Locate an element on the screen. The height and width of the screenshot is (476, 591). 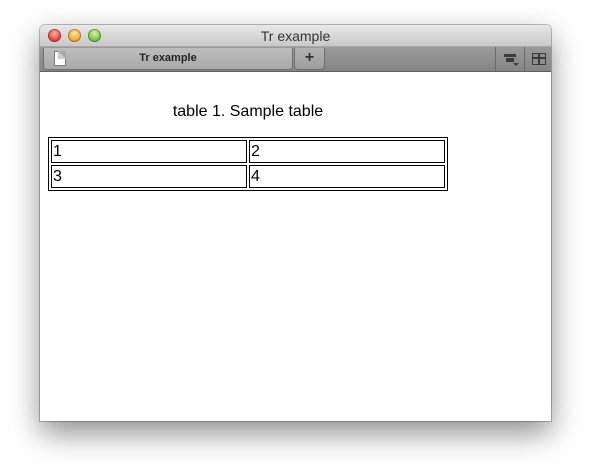
table-row: 3 4 is located at coordinates (248, 176).